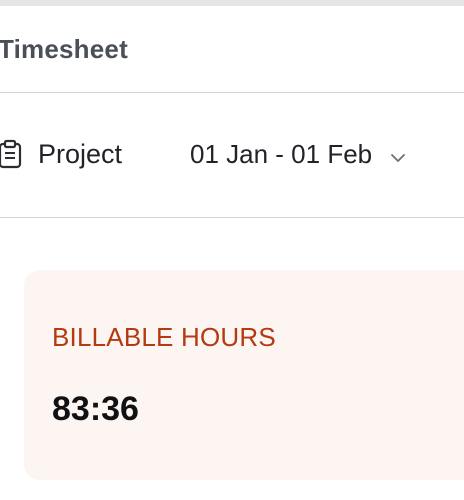 The width and height of the screenshot is (464, 500). What do you see at coordinates (80, 153) in the screenshot?
I see `project-label: Project` at bounding box center [80, 153].